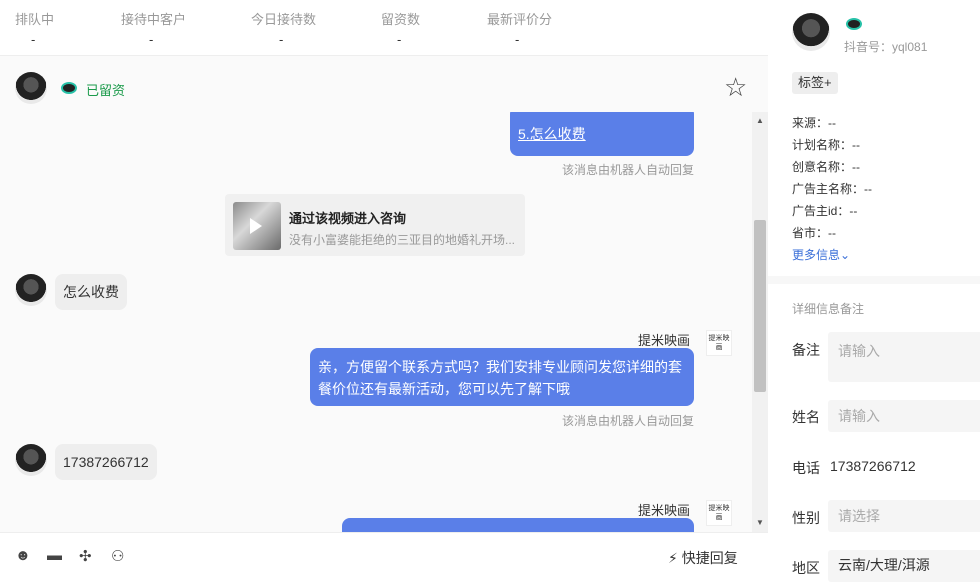  I want to click on gender-label: 性别, so click(806, 518).